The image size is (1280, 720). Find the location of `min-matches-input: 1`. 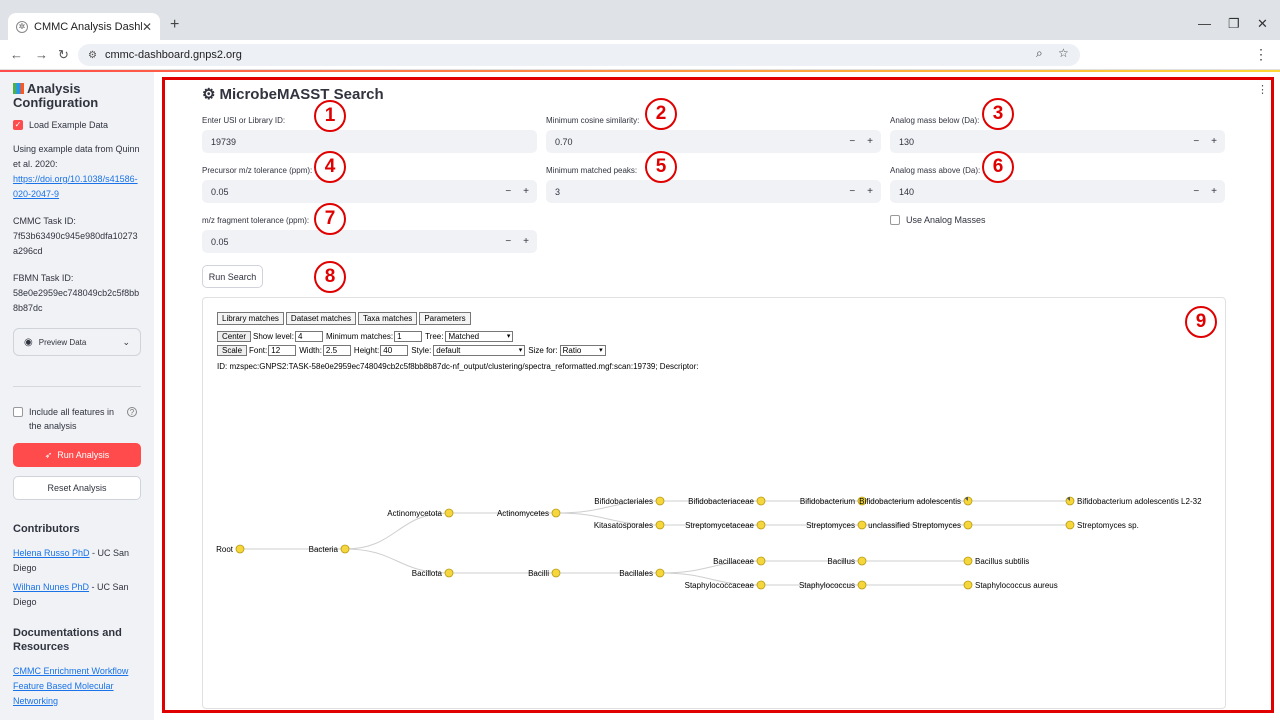

min-matches-input: 1 is located at coordinates (408, 336).